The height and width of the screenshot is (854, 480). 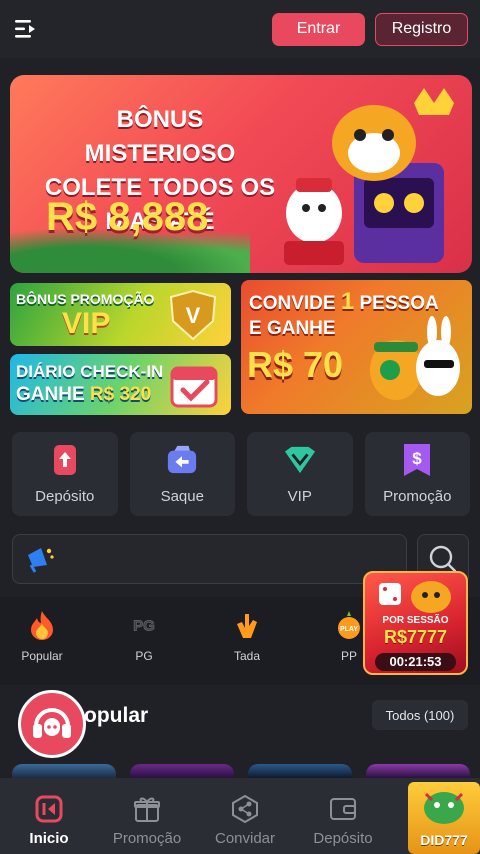 I want to click on tada-icon, so click(x=247, y=625).